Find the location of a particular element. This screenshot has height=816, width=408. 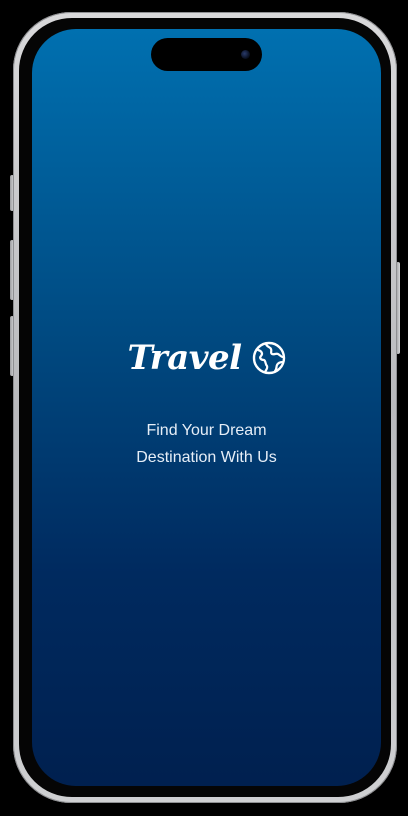

app-logo: Travel is located at coordinates (206, 358).